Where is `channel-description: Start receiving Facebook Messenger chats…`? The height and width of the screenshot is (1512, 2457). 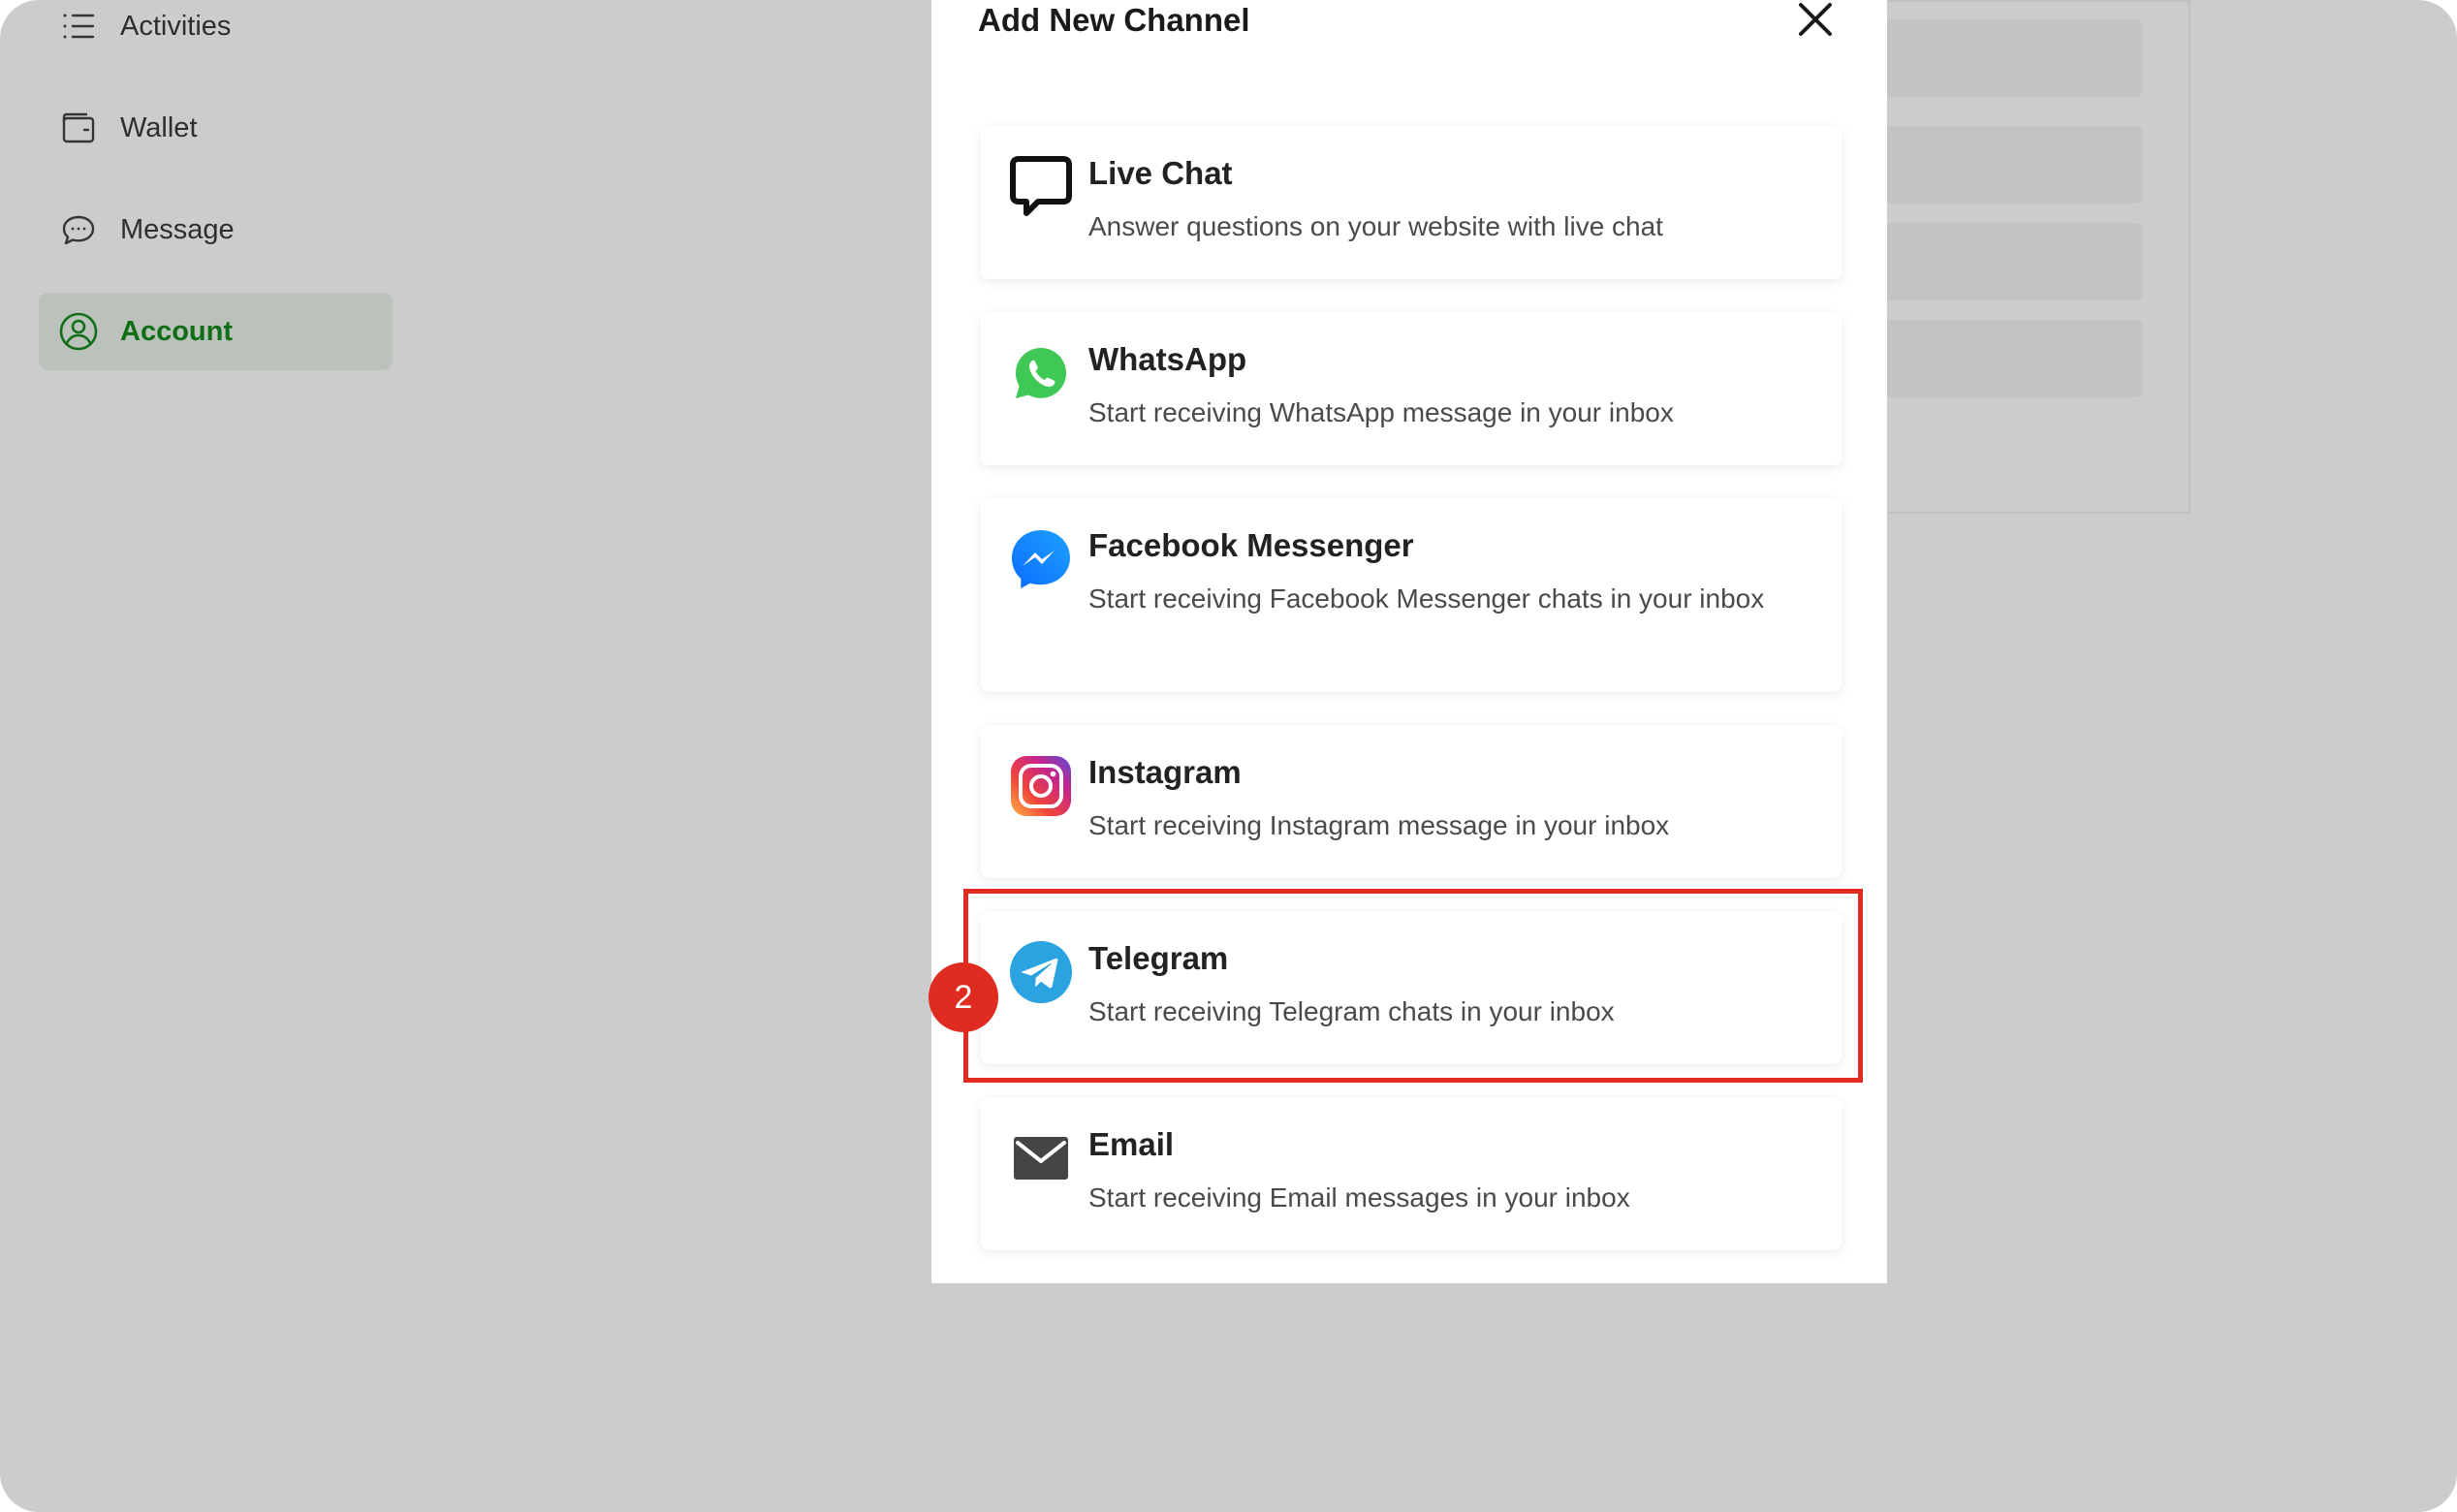 channel-description: Start receiving Facebook Messenger chats… is located at coordinates (1427, 599).